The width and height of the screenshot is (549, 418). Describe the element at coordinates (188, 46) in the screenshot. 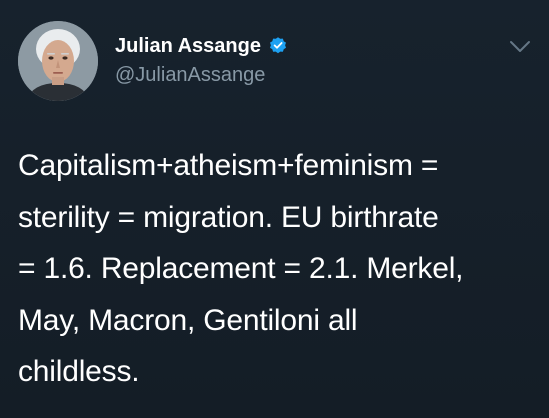

I see `author-display-name: Julian Assange` at that location.